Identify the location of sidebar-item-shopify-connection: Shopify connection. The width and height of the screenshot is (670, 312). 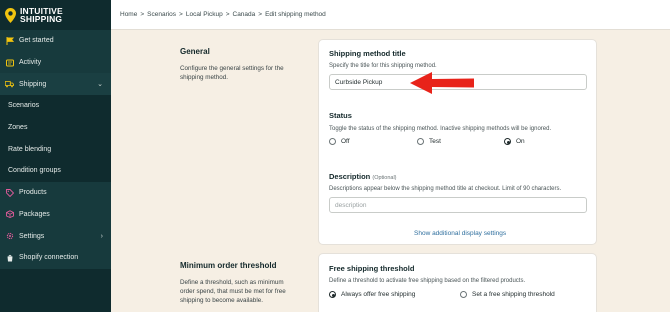
(55, 257).